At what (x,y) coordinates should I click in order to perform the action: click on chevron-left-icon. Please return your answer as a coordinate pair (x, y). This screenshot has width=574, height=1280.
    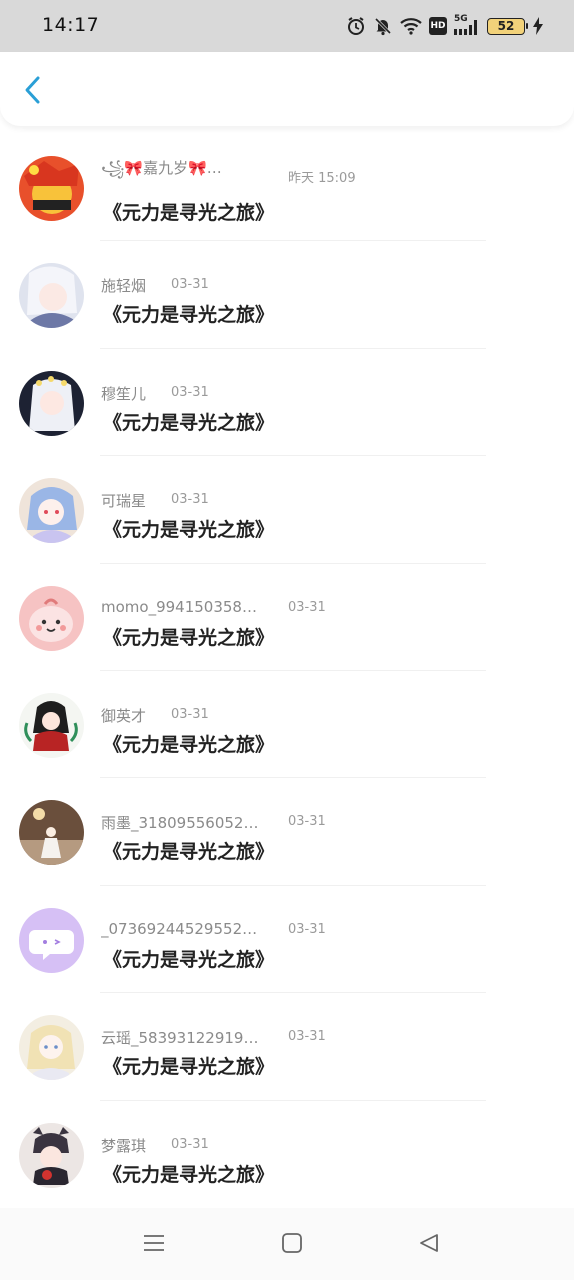
    Looking at the image, I should click on (32, 92).